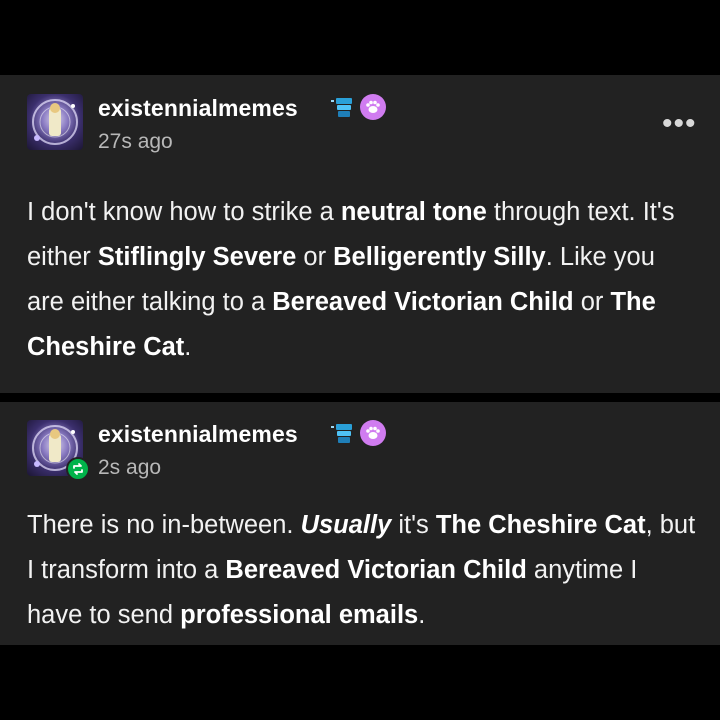 The image size is (720, 720). Describe the element at coordinates (413, 212) in the screenshot. I see `emphasized-text-segment: neutral tone` at that location.